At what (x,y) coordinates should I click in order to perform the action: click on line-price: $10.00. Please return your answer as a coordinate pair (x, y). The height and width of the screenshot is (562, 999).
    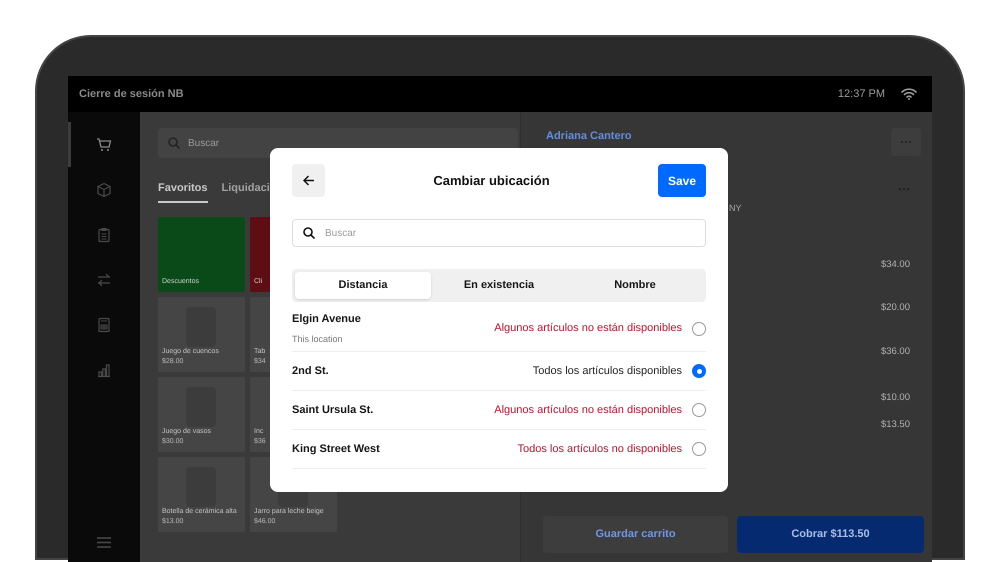
    Looking at the image, I should click on (895, 398).